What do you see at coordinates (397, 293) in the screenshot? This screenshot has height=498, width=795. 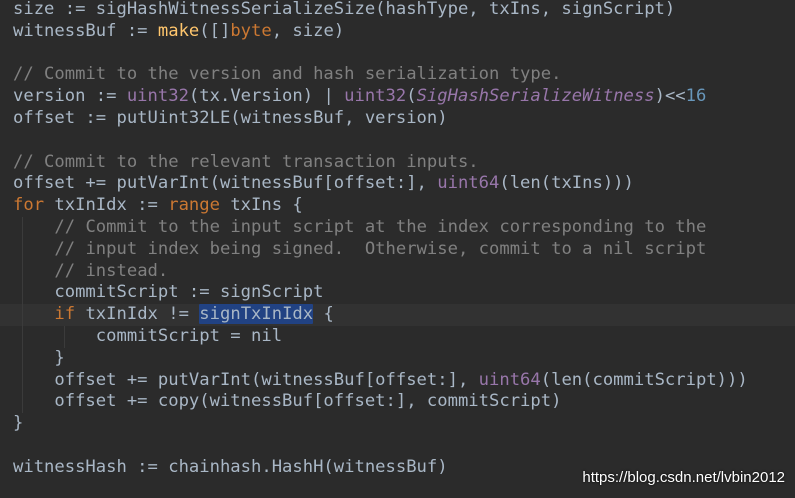 I see `code-line: commitScript := signScript` at bounding box center [397, 293].